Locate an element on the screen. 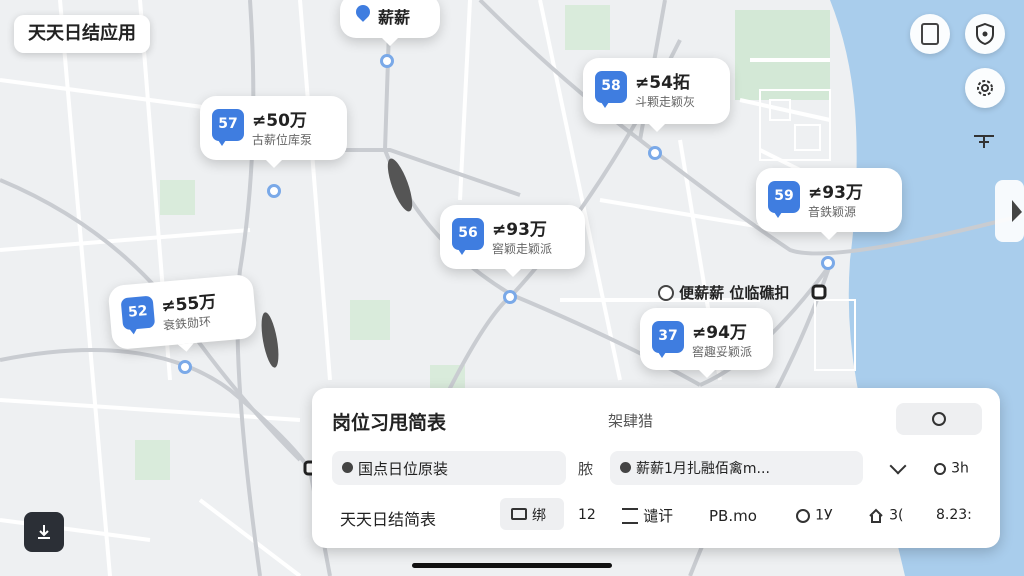 The image size is (1024, 576). count-value: 12 is located at coordinates (587, 515).